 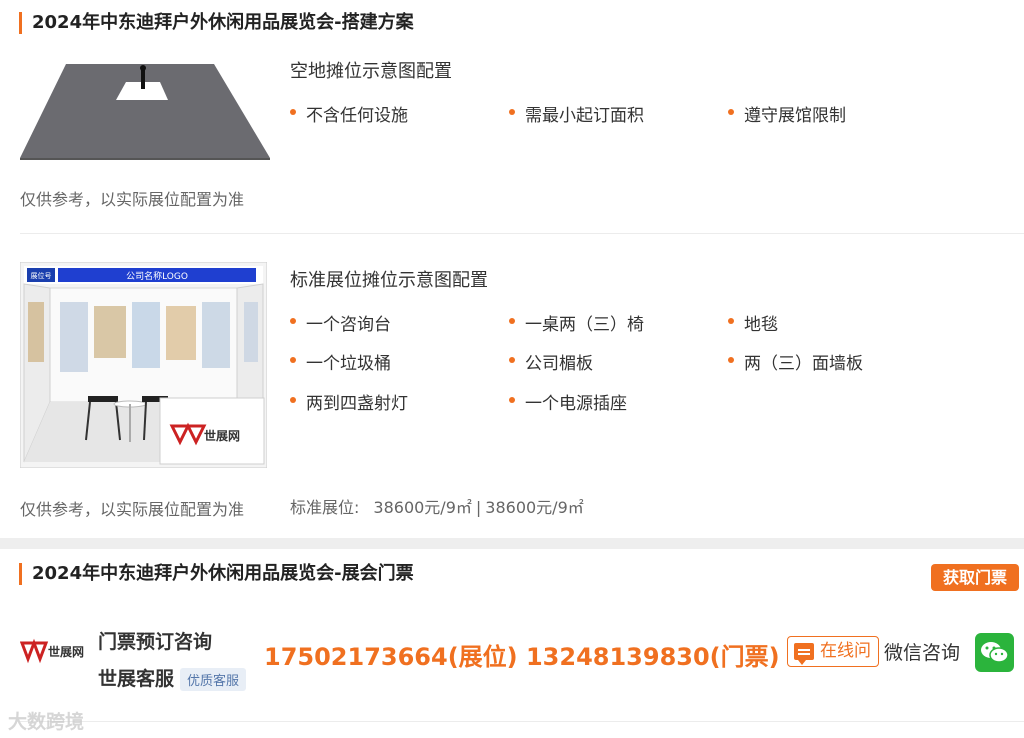 What do you see at coordinates (143, 365) in the screenshot?
I see `standard-booth-image: 展位号 公司名称LOGO 世展网` at bounding box center [143, 365].